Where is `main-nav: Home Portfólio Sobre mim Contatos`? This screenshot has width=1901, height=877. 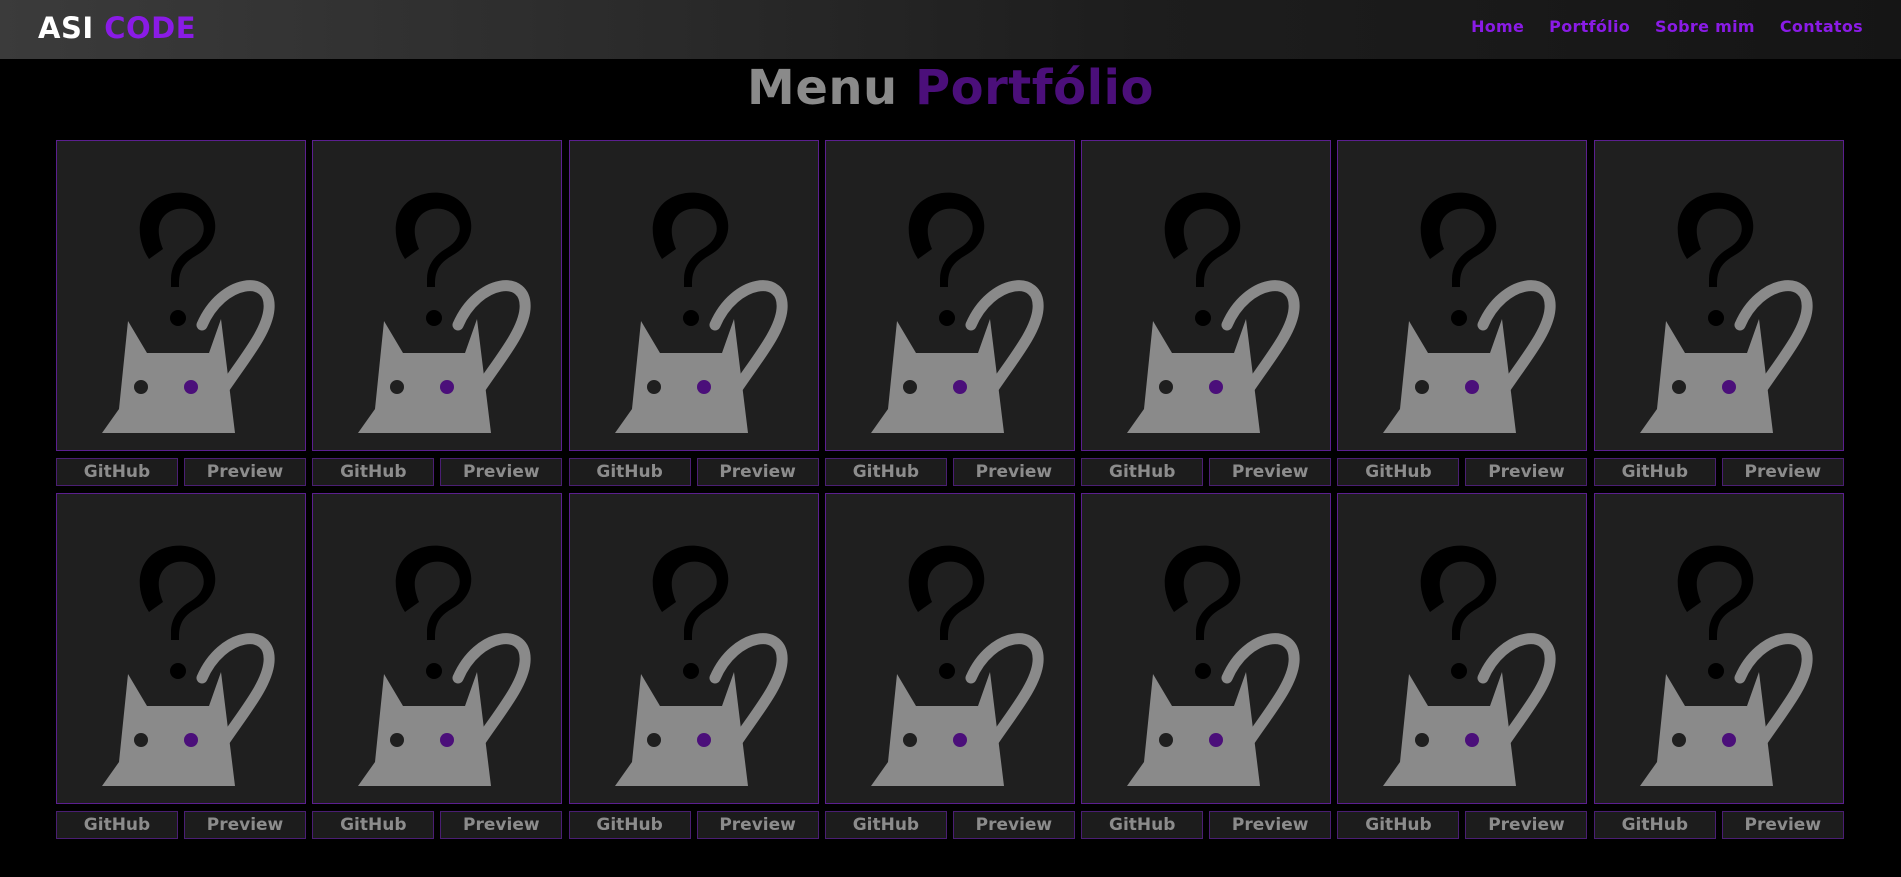
main-nav: Home Portfólio Sobre mim Contatos is located at coordinates (1667, 27).